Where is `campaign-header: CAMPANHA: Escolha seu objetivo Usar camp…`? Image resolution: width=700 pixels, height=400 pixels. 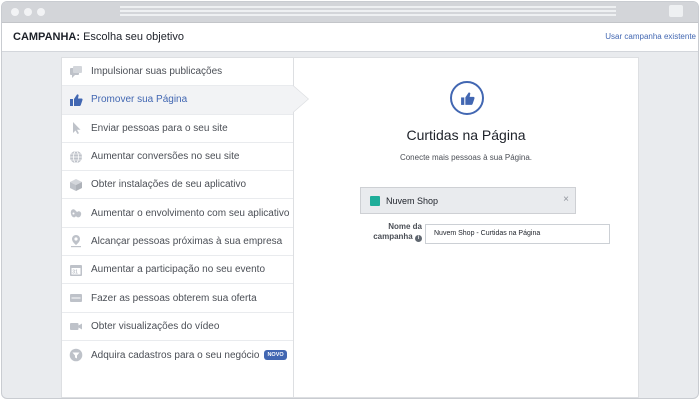
campaign-header: CAMPANHA: Escolha seu objetivo Usar camp… is located at coordinates (350, 37).